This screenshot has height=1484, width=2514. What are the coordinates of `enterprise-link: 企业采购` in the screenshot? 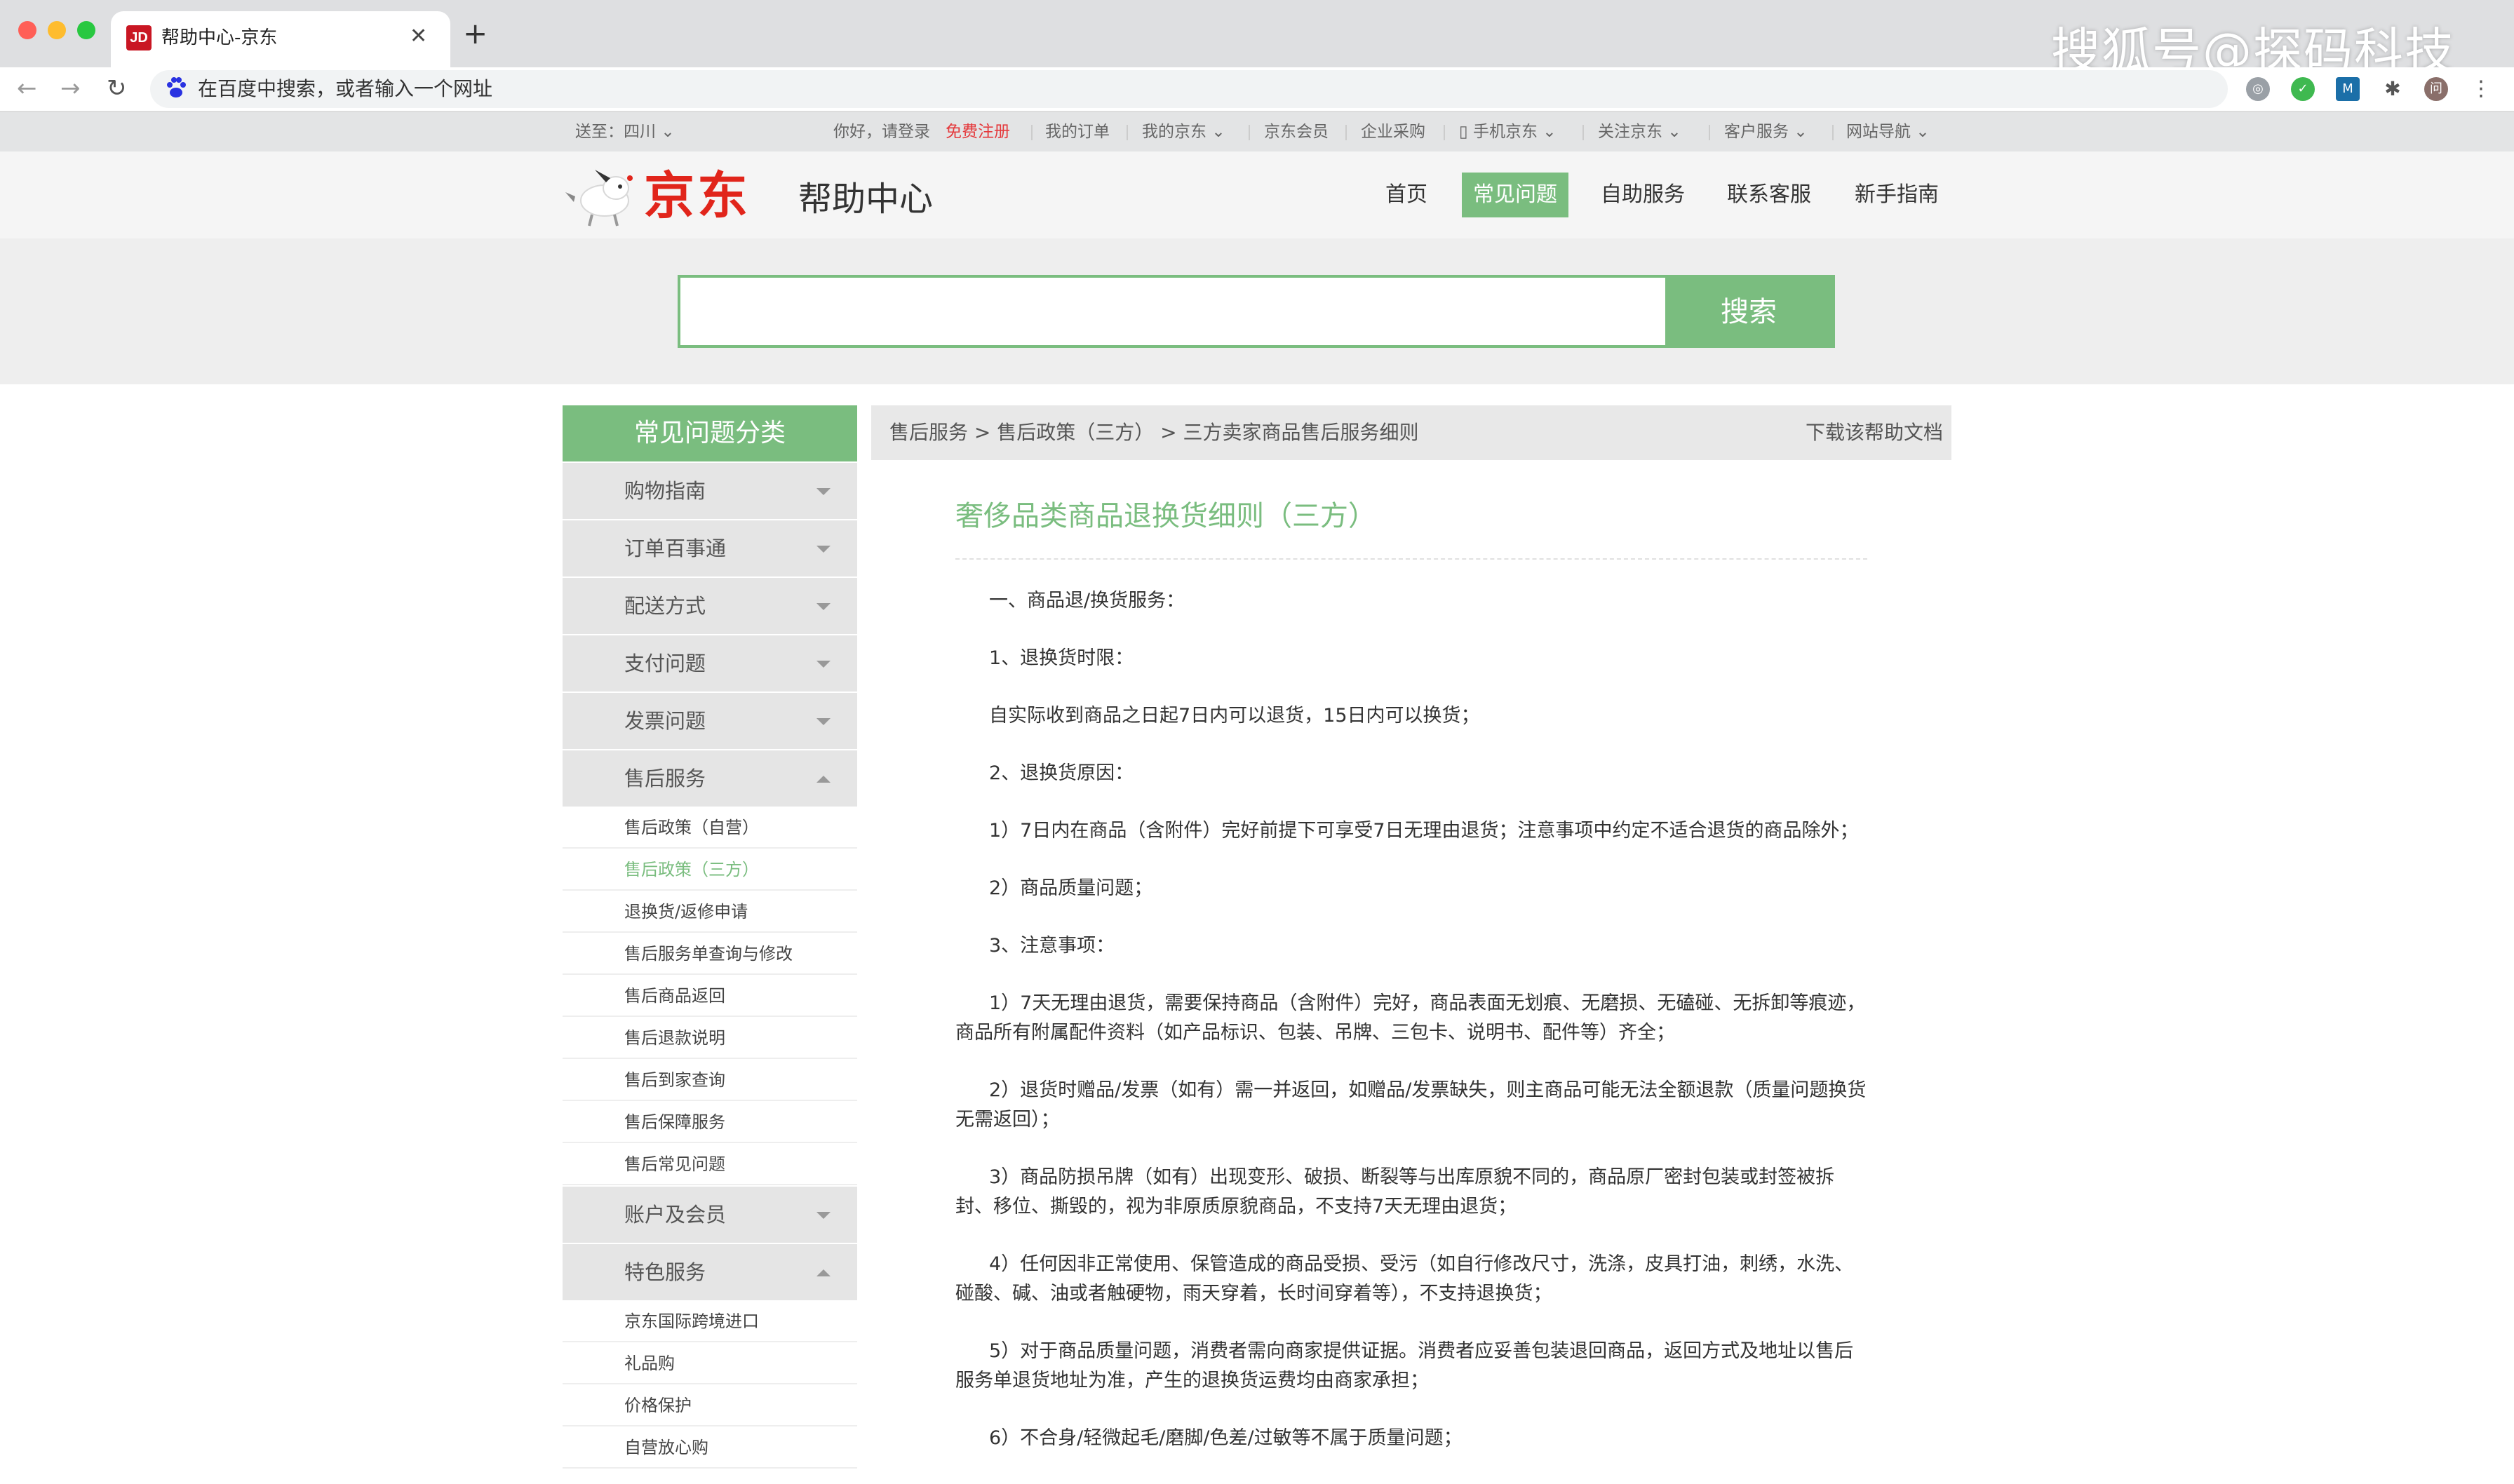 It's located at (1393, 132).